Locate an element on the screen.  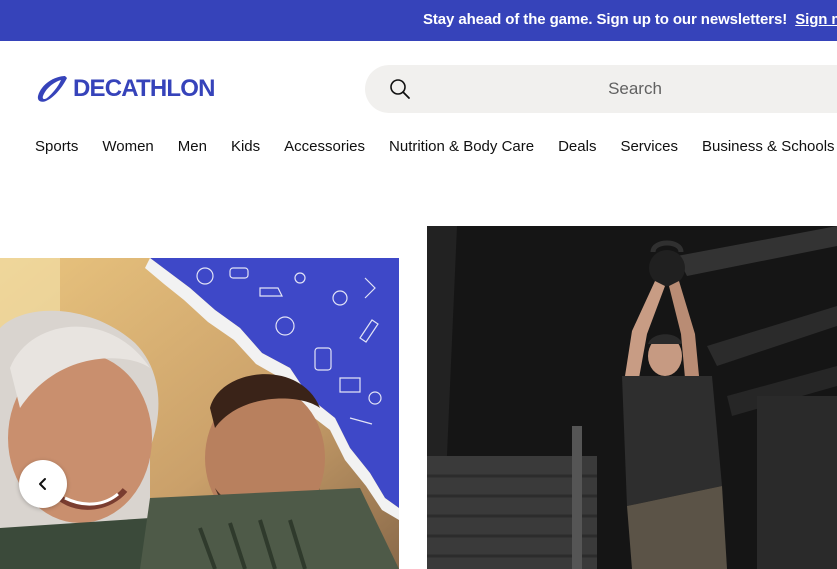
decathlon-logo: DECATHLON is located at coordinates (125, 89).